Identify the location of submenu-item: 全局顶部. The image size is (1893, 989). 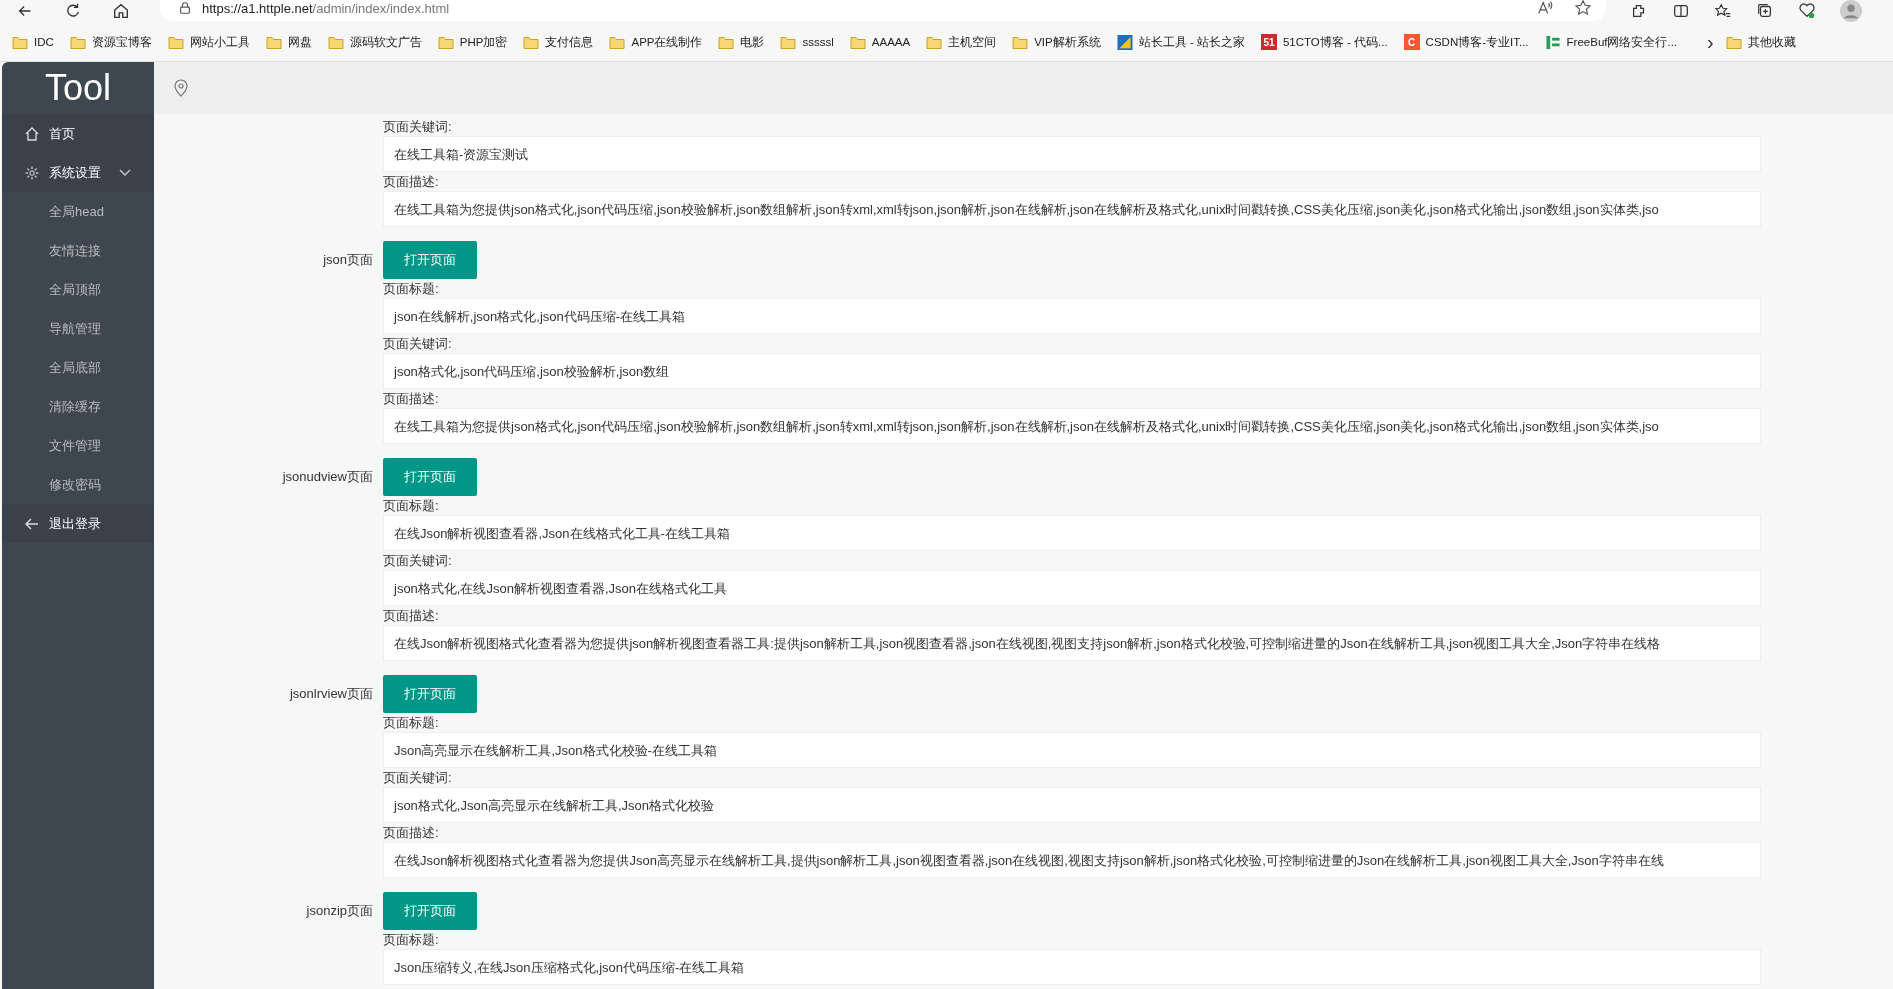
(78, 289).